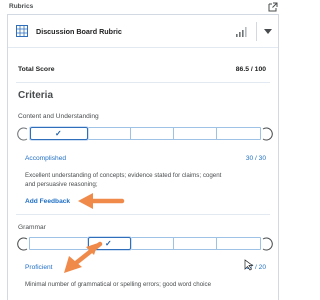 The image size is (320, 300). Describe the element at coordinates (22, 31) in the screenshot. I see `rubric-grid-icon` at that location.